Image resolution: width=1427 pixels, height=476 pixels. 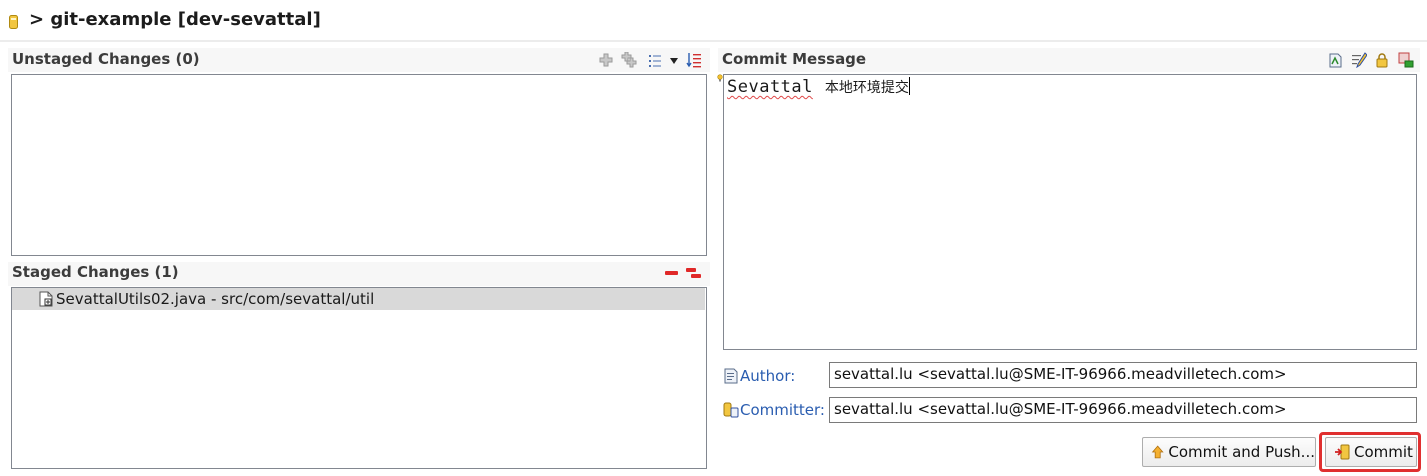 What do you see at coordinates (731, 410) in the screenshot?
I see `committer-icon` at bounding box center [731, 410].